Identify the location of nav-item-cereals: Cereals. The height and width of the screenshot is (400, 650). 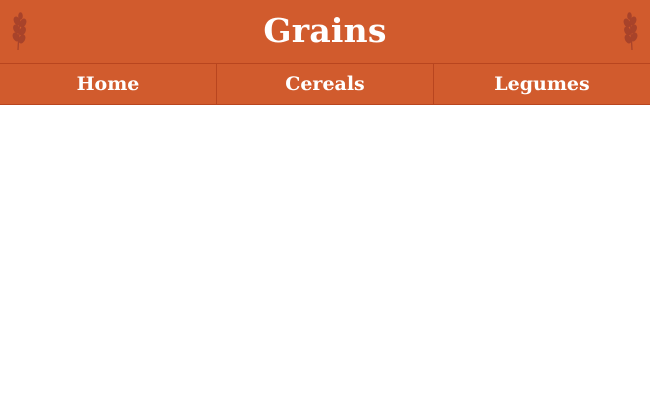
(325, 84).